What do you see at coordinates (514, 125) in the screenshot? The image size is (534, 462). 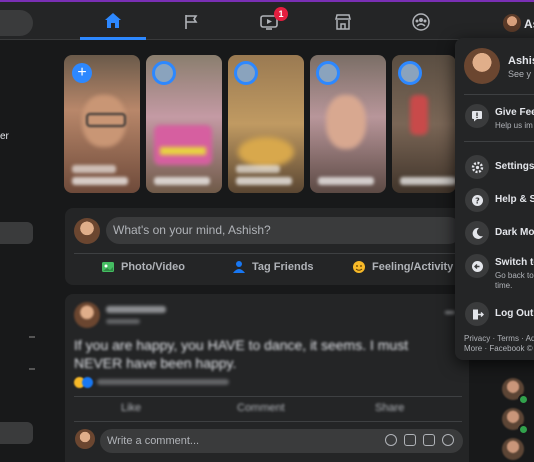 I see `menu-sublabel: Help us im` at bounding box center [514, 125].